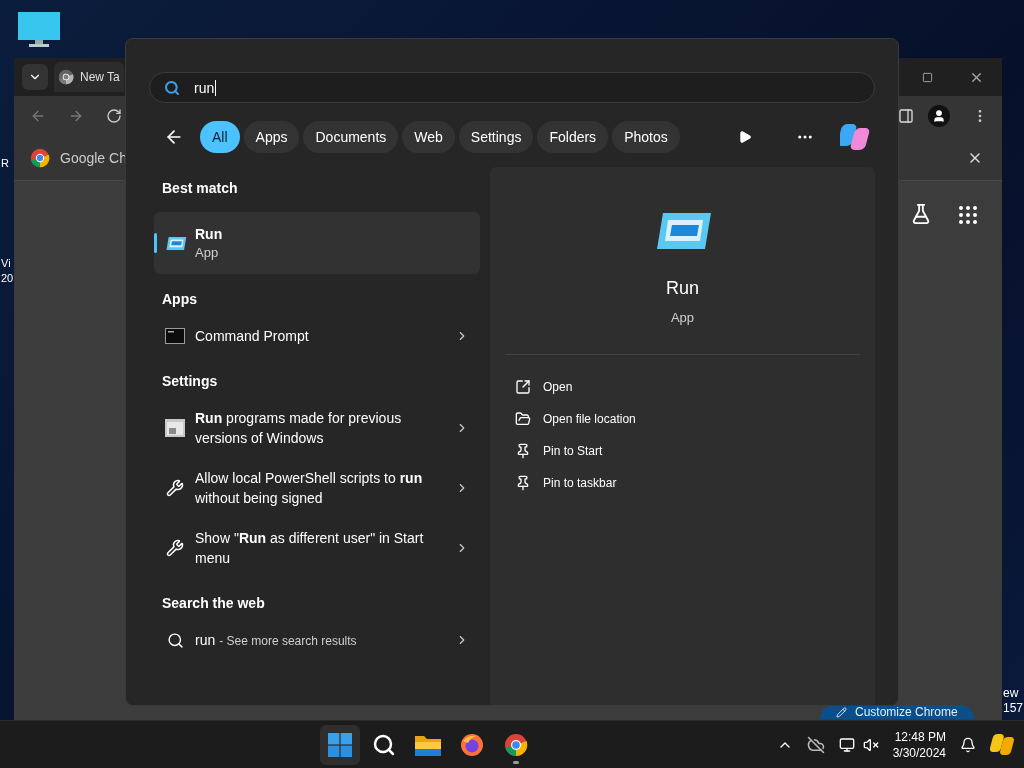  What do you see at coordinates (213, 603) in the screenshot?
I see `section-heading: Search the web` at bounding box center [213, 603].